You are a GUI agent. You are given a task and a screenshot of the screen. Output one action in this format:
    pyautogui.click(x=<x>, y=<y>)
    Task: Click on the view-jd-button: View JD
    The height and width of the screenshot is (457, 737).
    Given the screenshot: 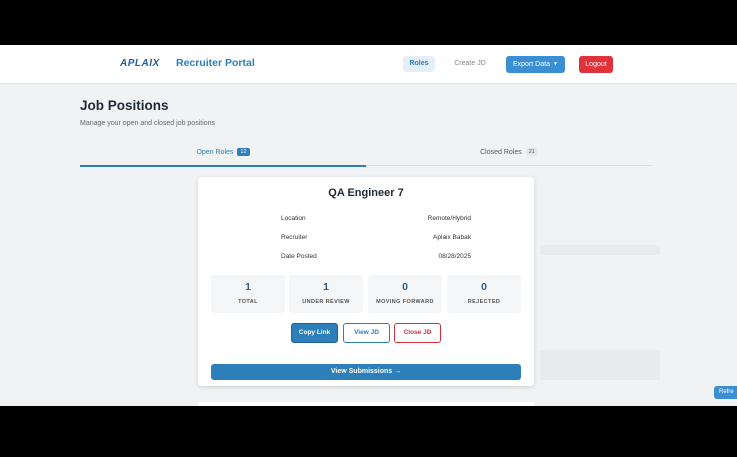 What is the action you would take?
    pyautogui.click(x=366, y=333)
    